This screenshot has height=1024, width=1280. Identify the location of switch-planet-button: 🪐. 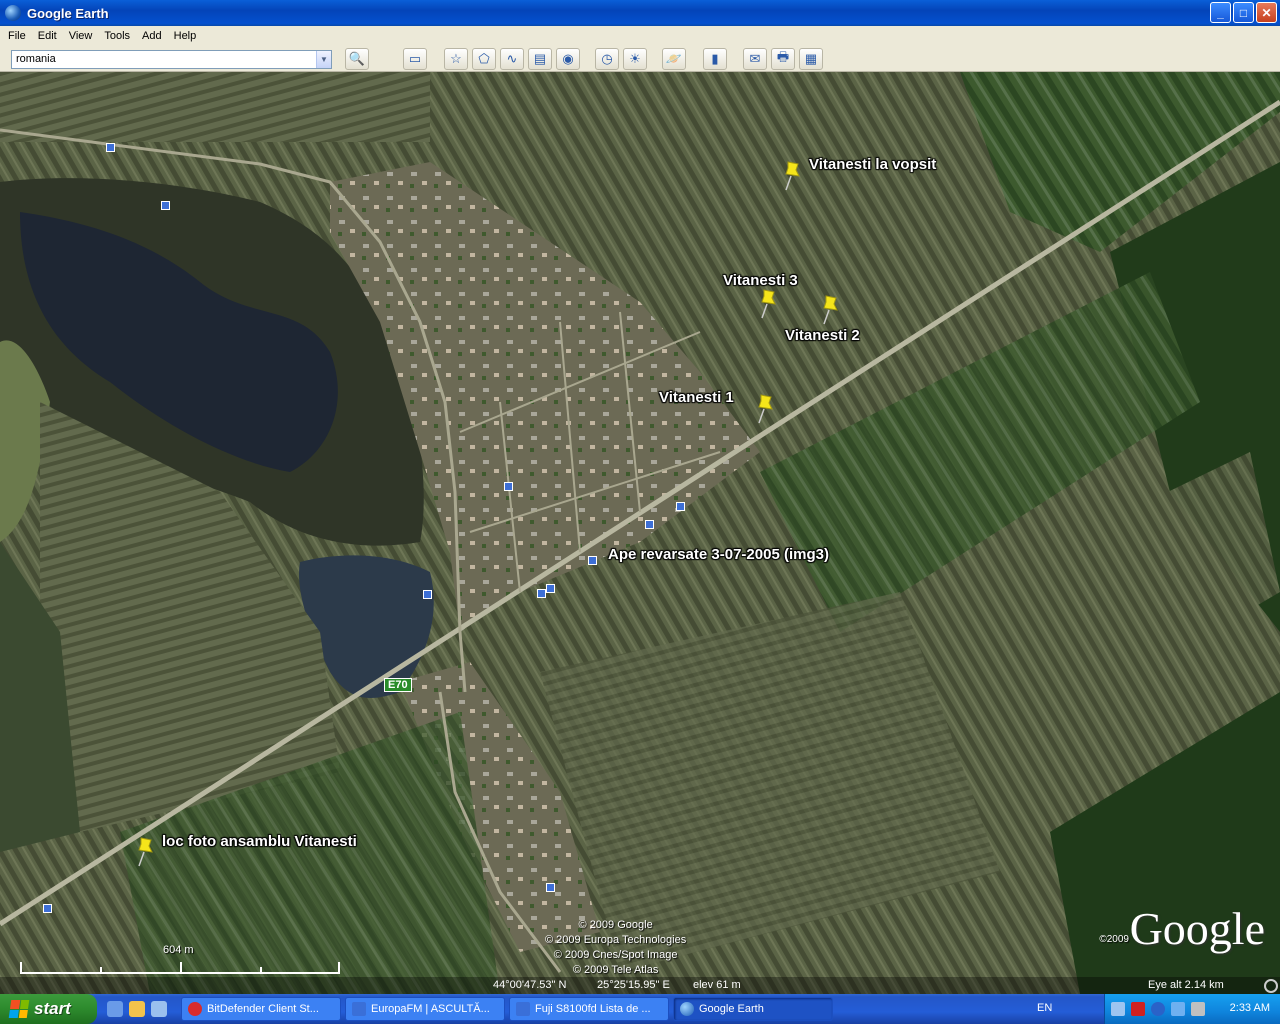
(674, 59).